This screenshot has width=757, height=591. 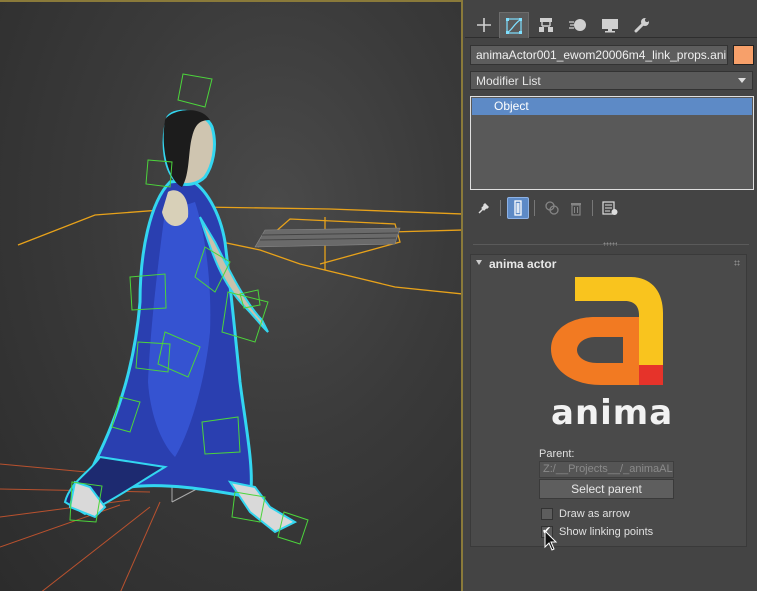 I want to click on modify-tab, so click(x=514, y=25).